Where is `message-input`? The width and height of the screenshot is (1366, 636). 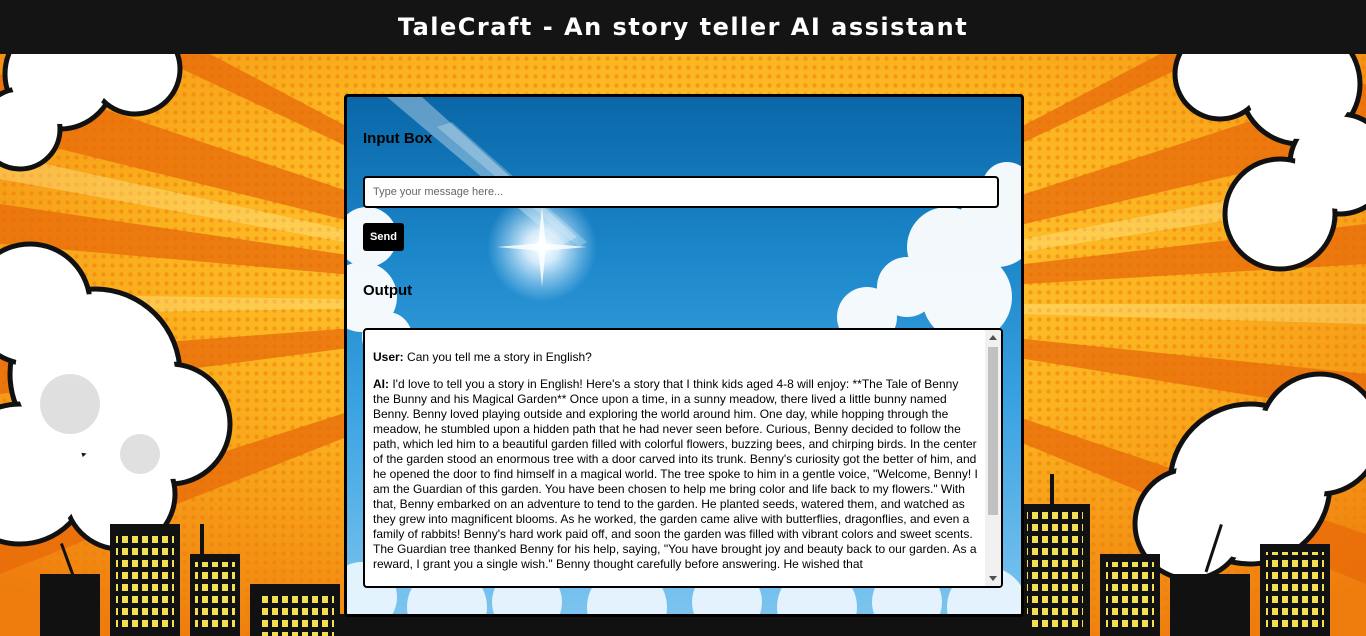
message-input is located at coordinates (681, 192).